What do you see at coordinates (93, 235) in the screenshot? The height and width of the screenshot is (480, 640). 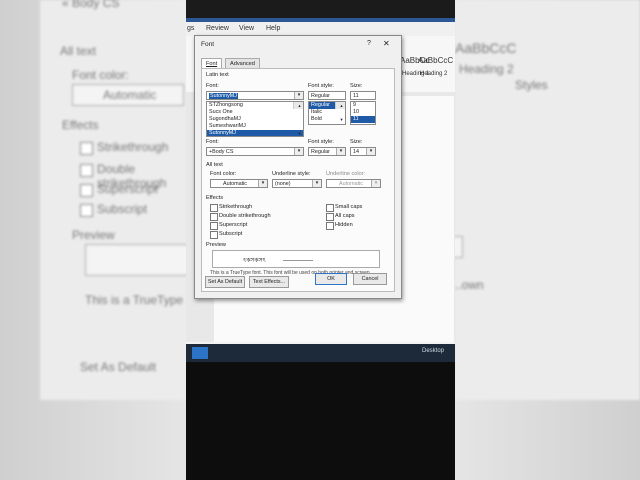 I see `bg-label: Preview` at bounding box center [93, 235].